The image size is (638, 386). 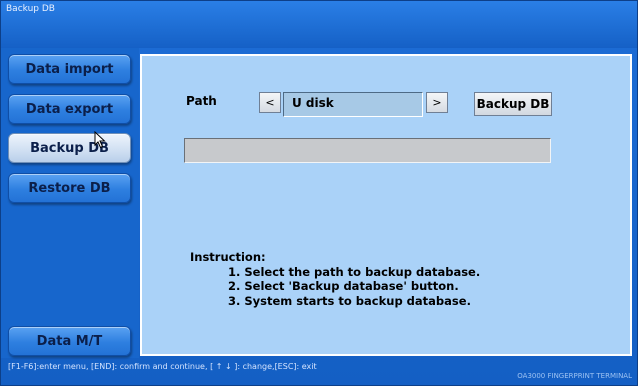 I want to click on mouse-cursor-icon, so click(x=100, y=140).